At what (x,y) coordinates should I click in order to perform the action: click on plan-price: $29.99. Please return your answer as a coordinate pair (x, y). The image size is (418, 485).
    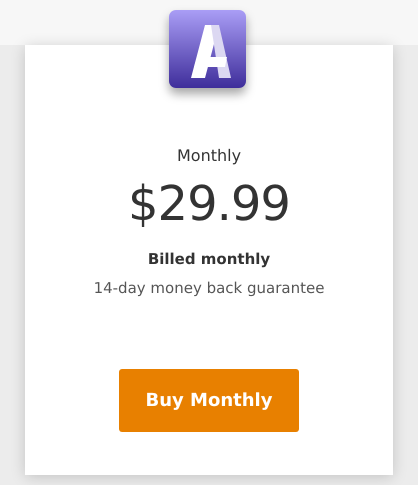
    Looking at the image, I should click on (209, 204).